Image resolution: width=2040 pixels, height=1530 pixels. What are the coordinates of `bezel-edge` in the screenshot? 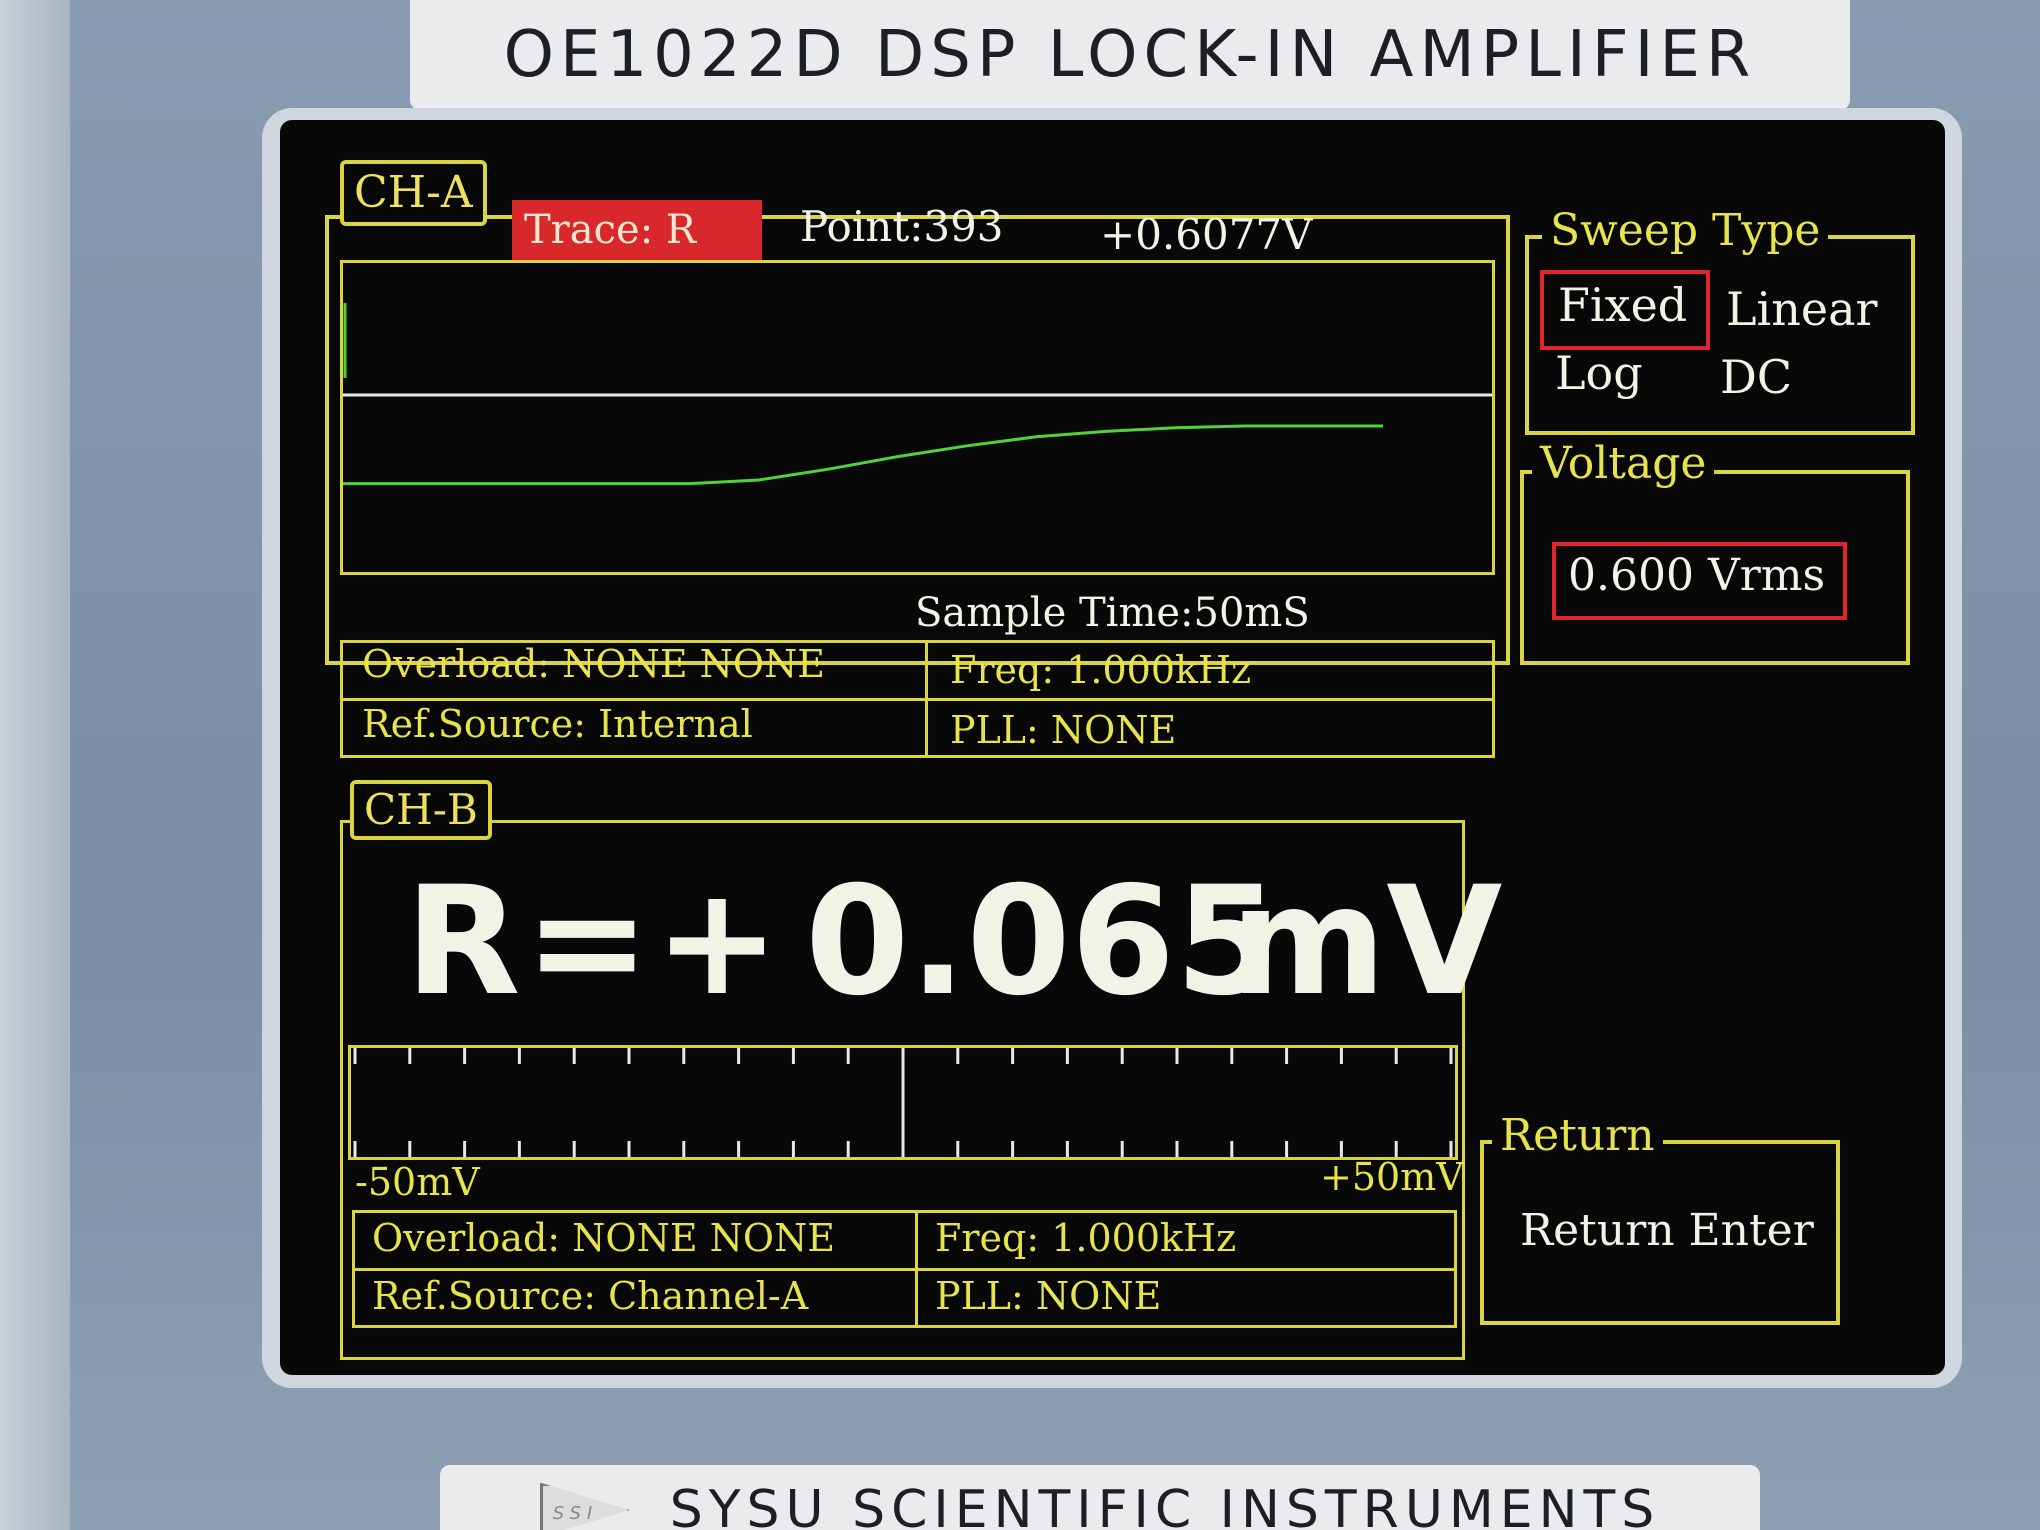 It's located at (35, 765).